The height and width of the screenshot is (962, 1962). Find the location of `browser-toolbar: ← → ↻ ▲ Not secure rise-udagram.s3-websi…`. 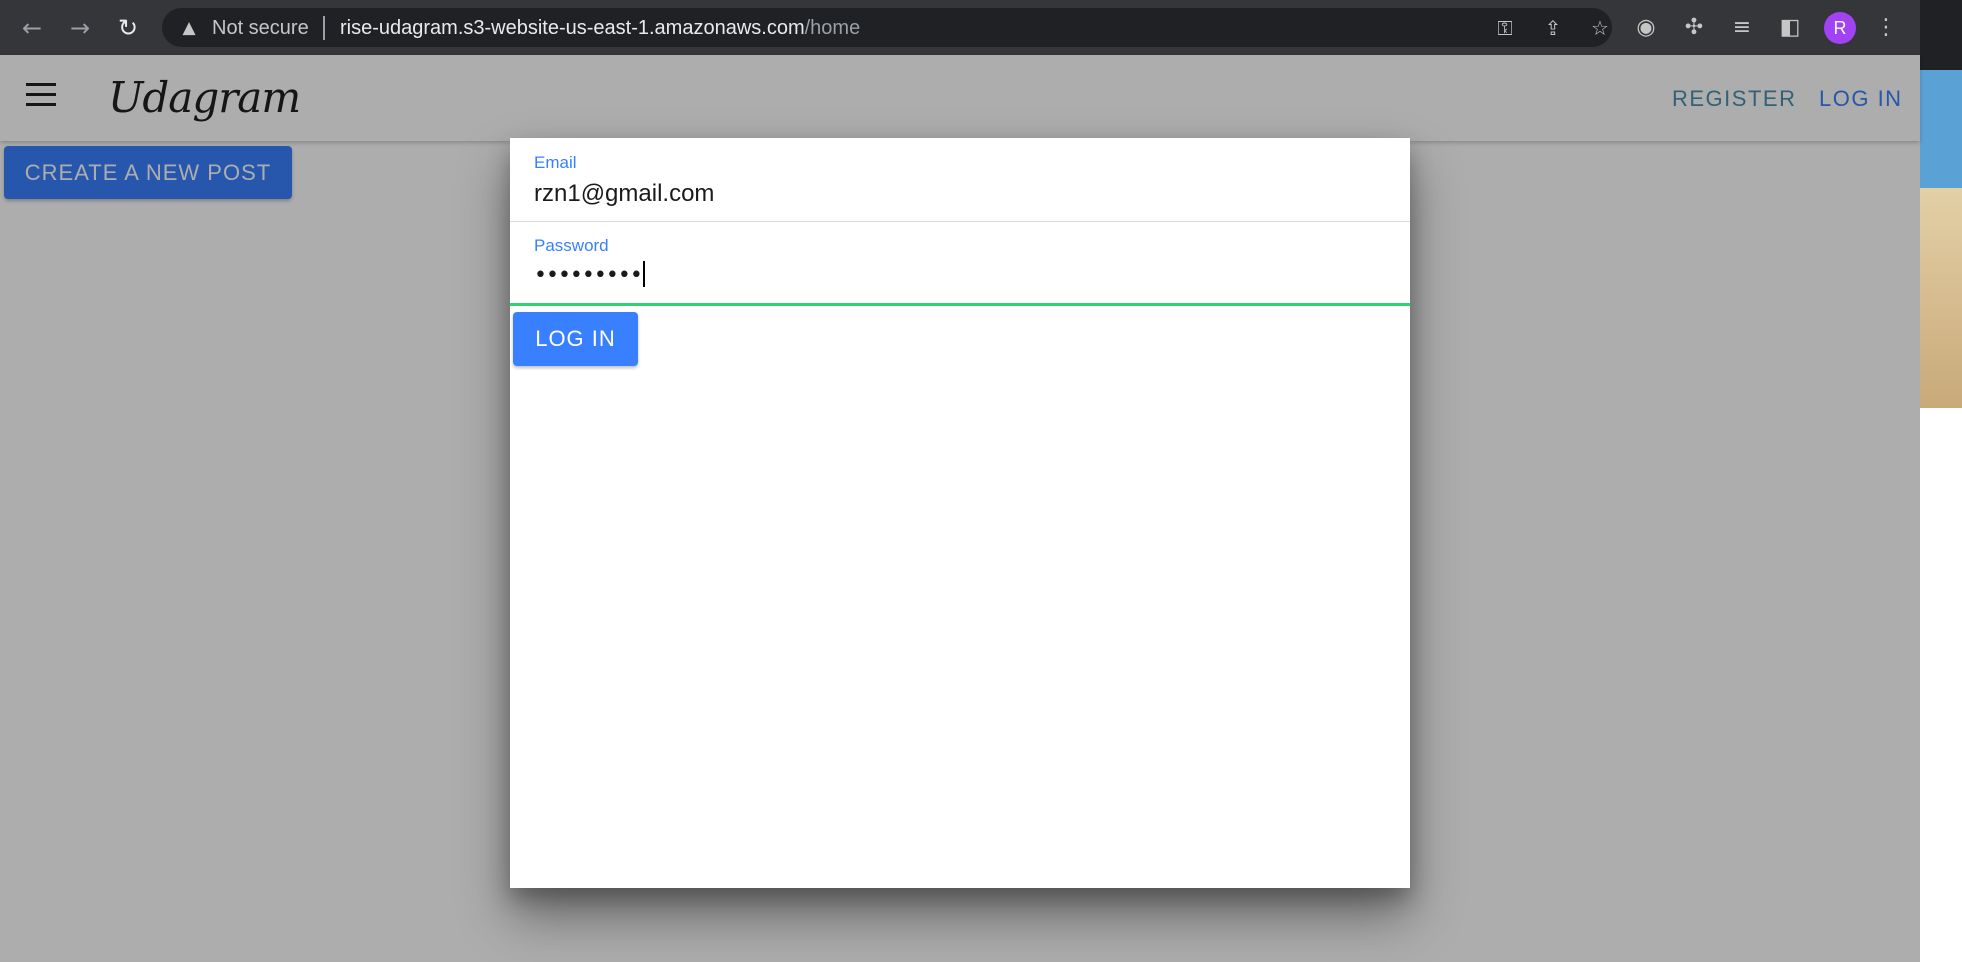

browser-toolbar: ← → ↻ ▲ Not secure rise-udagram.s3-websi… is located at coordinates (960, 27).